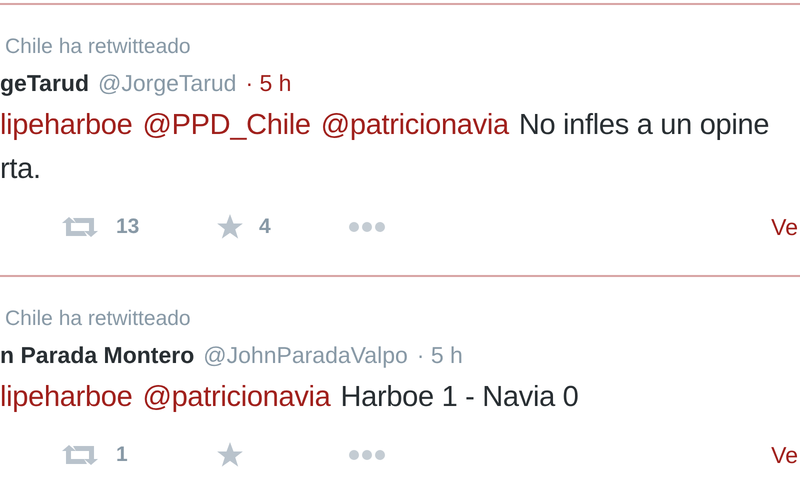 This screenshot has width=800, height=503. What do you see at coordinates (45, 83) in the screenshot?
I see `author-name: geTarud` at bounding box center [45, 83].